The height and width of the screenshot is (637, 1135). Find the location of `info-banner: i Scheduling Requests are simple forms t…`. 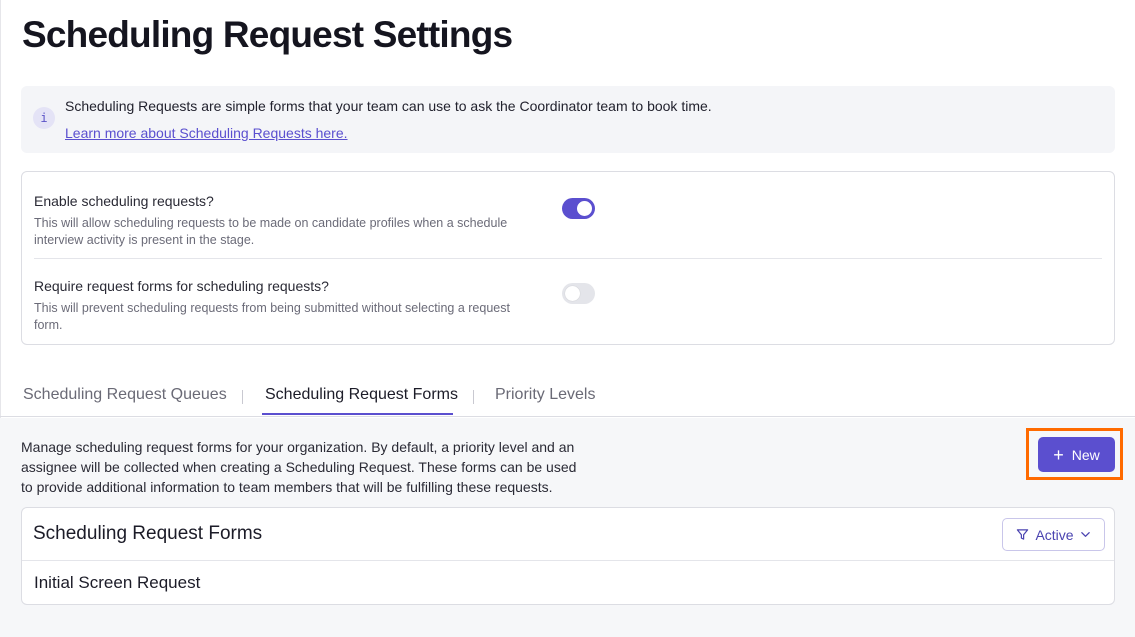

info-banner: i Scheduling Requests are simple forms t… is located at coordinates (568, 119).